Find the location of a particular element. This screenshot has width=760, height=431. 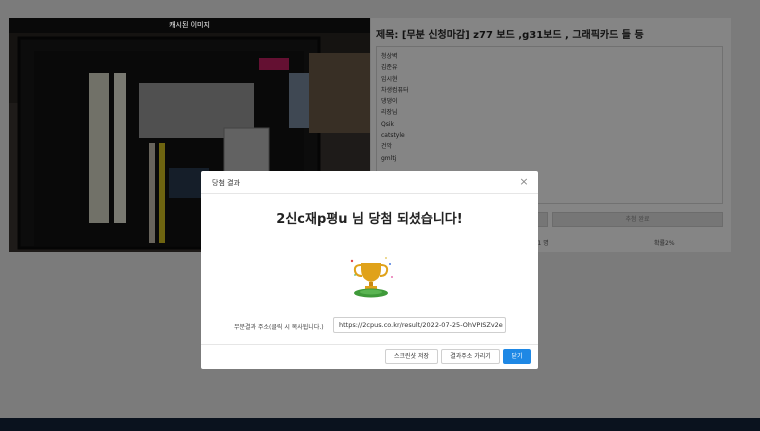

result-address-label: 무분결과 주소(클릭 시 복사됩니다.) is located at coordinates (279, 327).